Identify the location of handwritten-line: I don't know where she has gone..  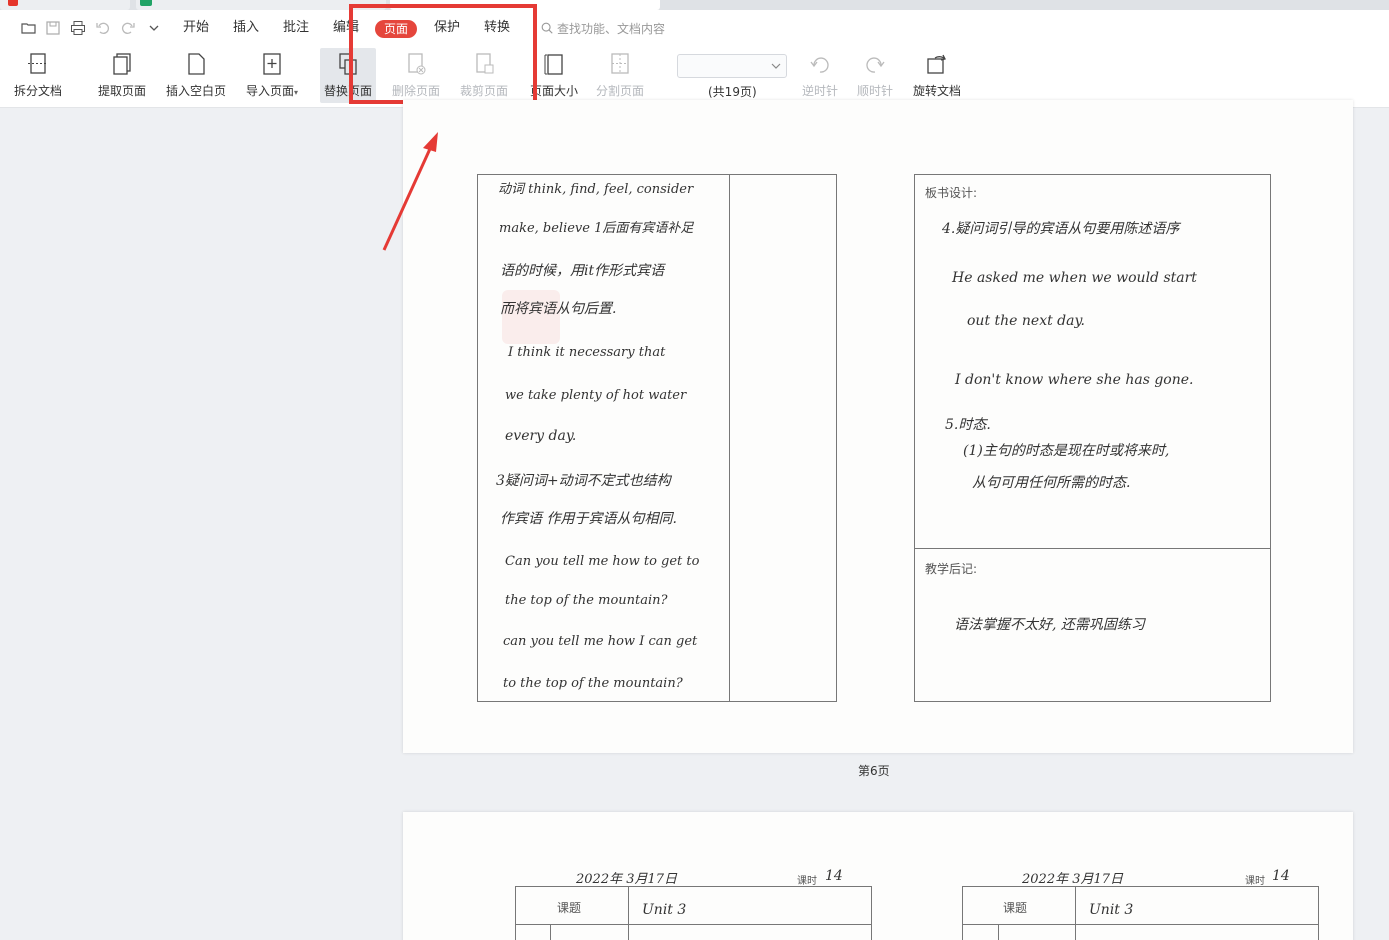
(1074, 380).